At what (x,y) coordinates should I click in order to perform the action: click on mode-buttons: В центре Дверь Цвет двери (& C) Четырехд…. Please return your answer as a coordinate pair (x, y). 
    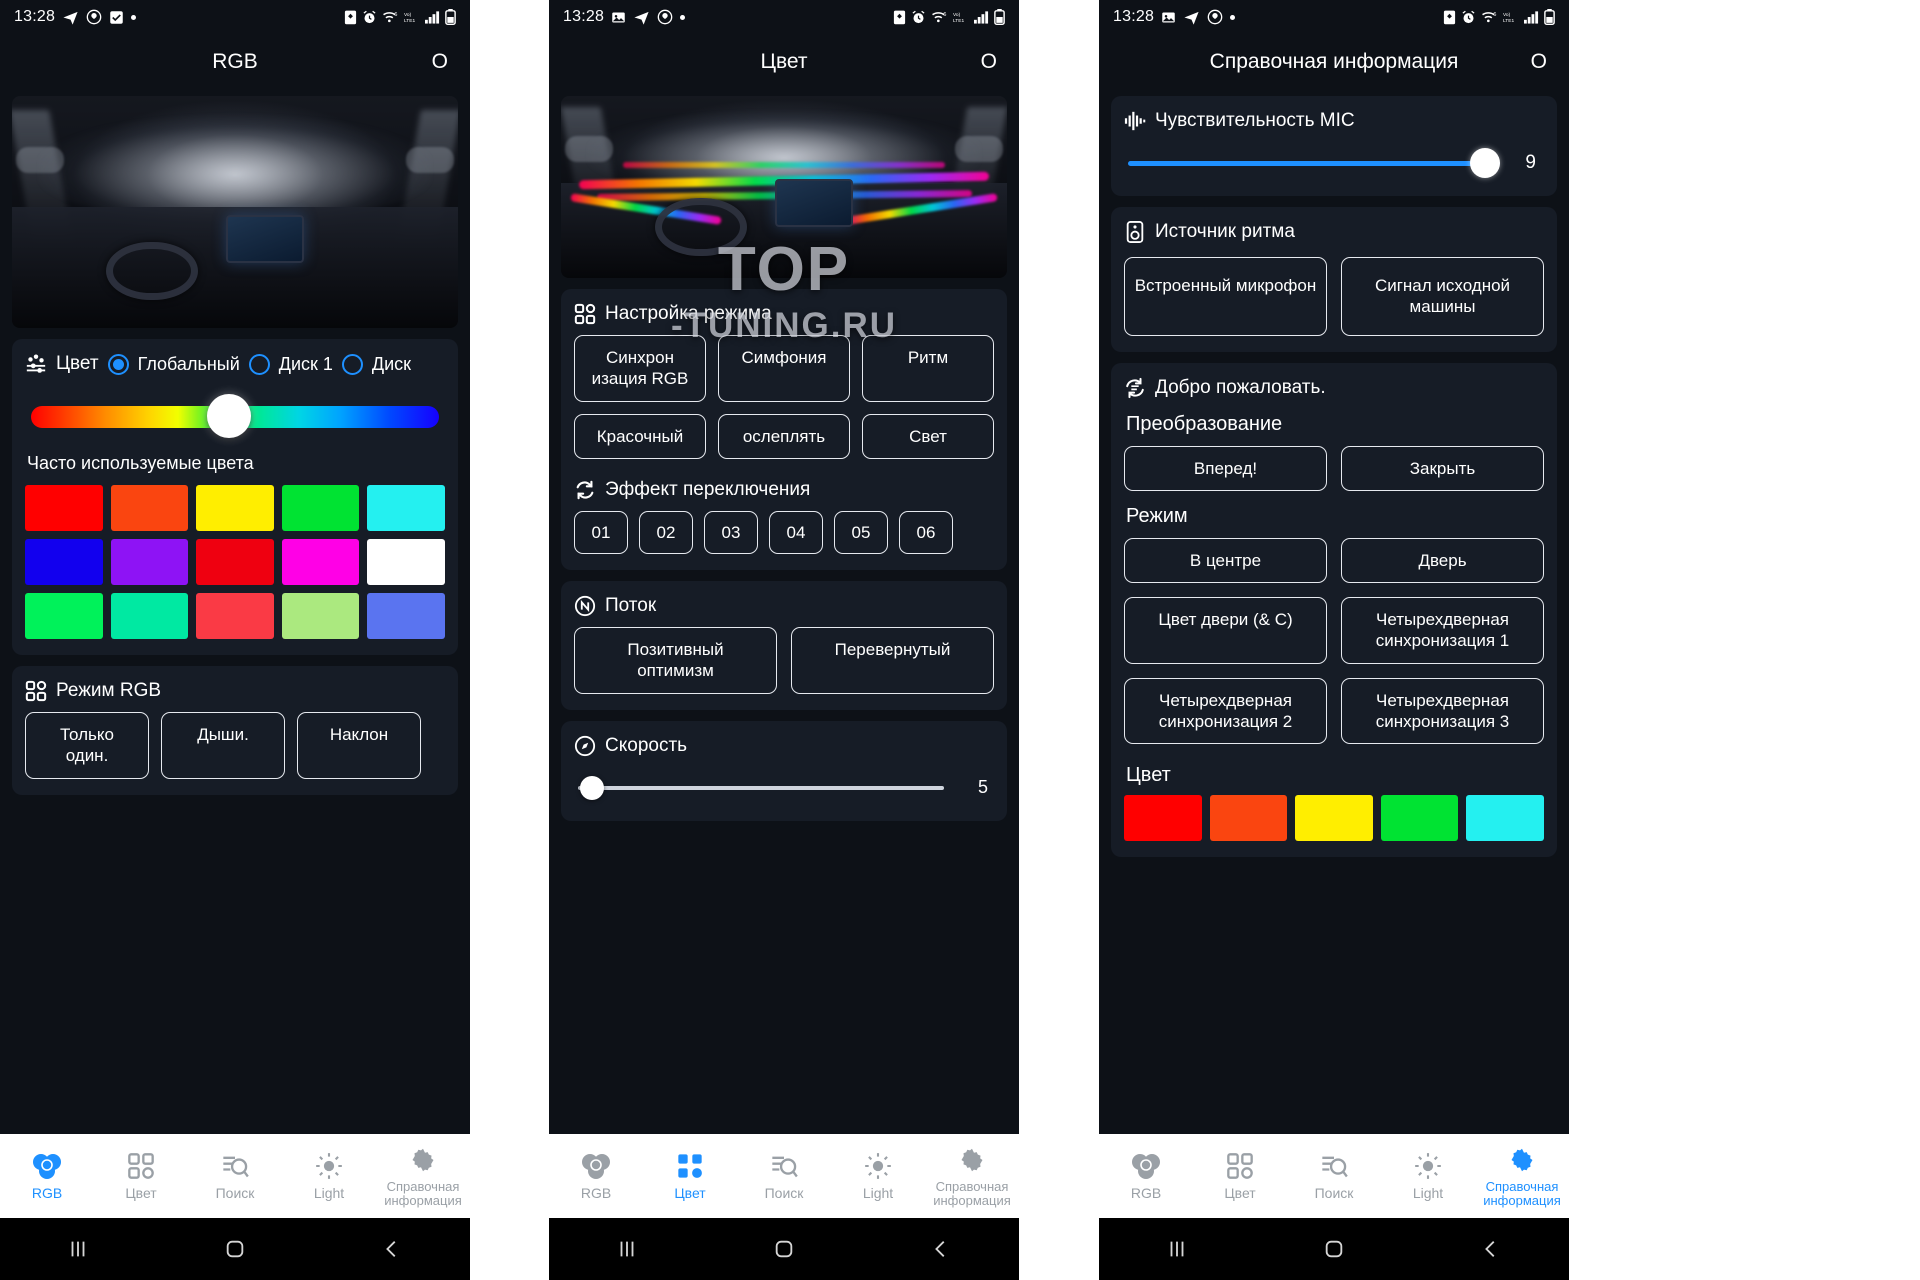
    Looking at the image, I should click on (1334, 640).